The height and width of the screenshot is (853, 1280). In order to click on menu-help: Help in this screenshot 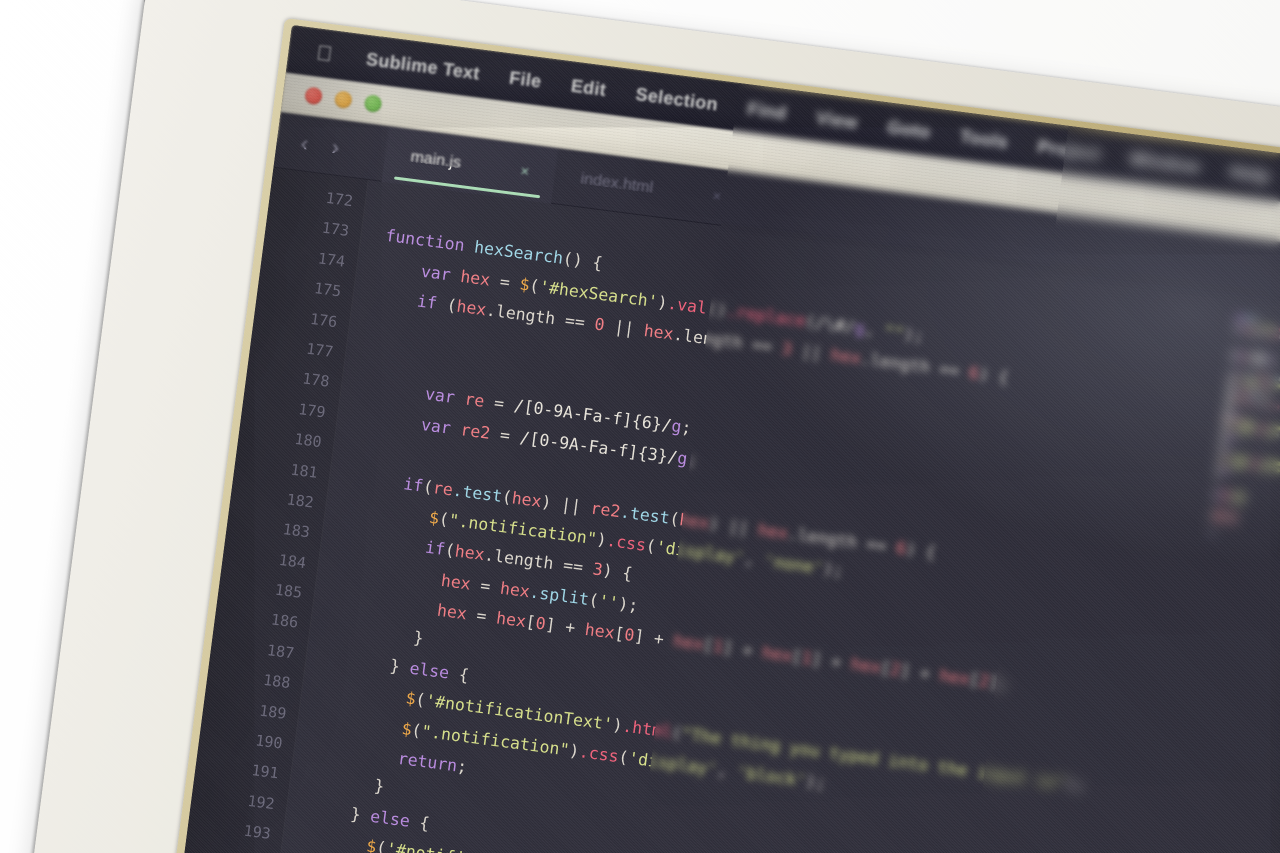, I will do `click(1249, 174)`.